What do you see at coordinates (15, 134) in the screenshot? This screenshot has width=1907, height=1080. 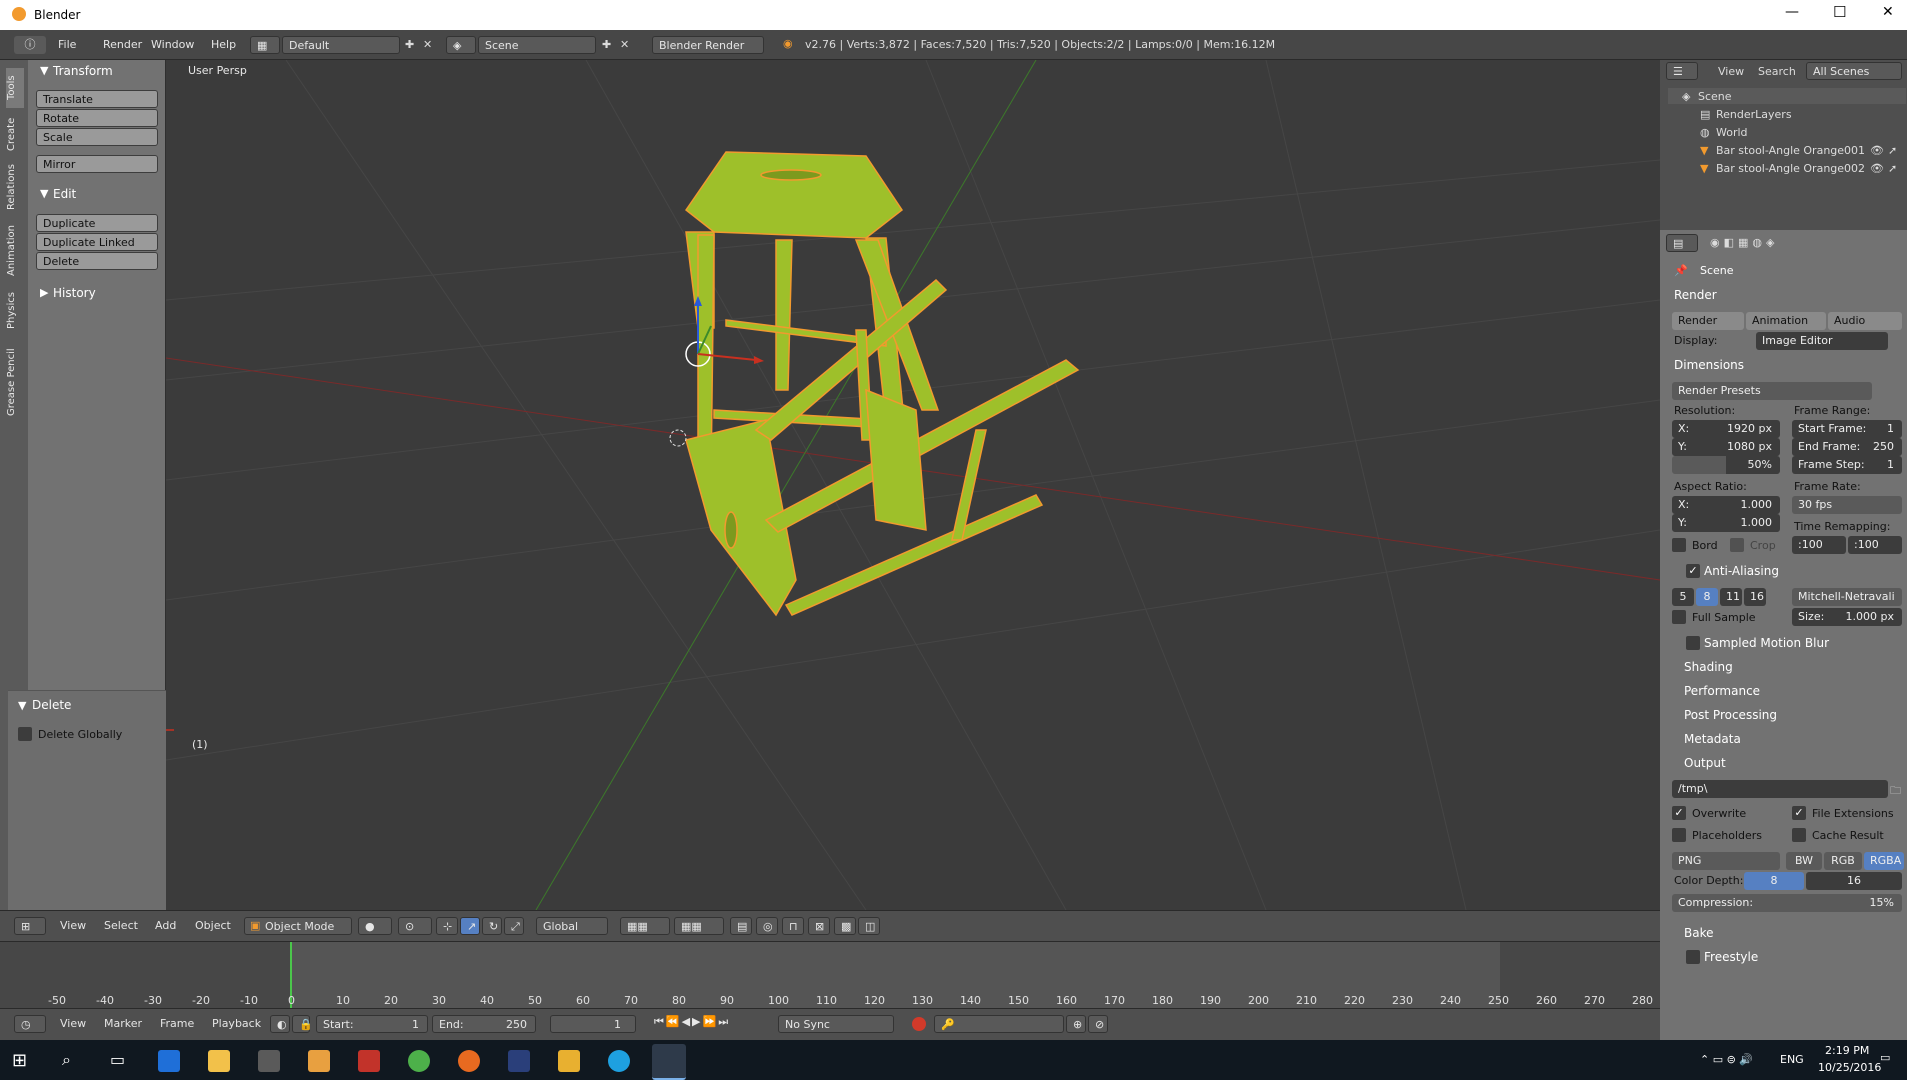 I see `tab-create: Create` at bounding box center [15, 134].